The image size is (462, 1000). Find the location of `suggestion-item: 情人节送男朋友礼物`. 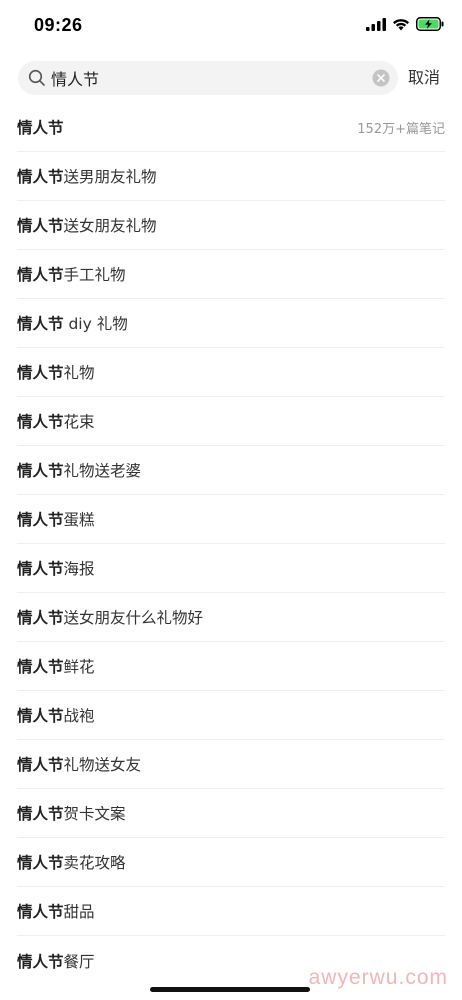

suggestion-item: 情人节送男朋友礼物 is located at coordinates (231, 176).